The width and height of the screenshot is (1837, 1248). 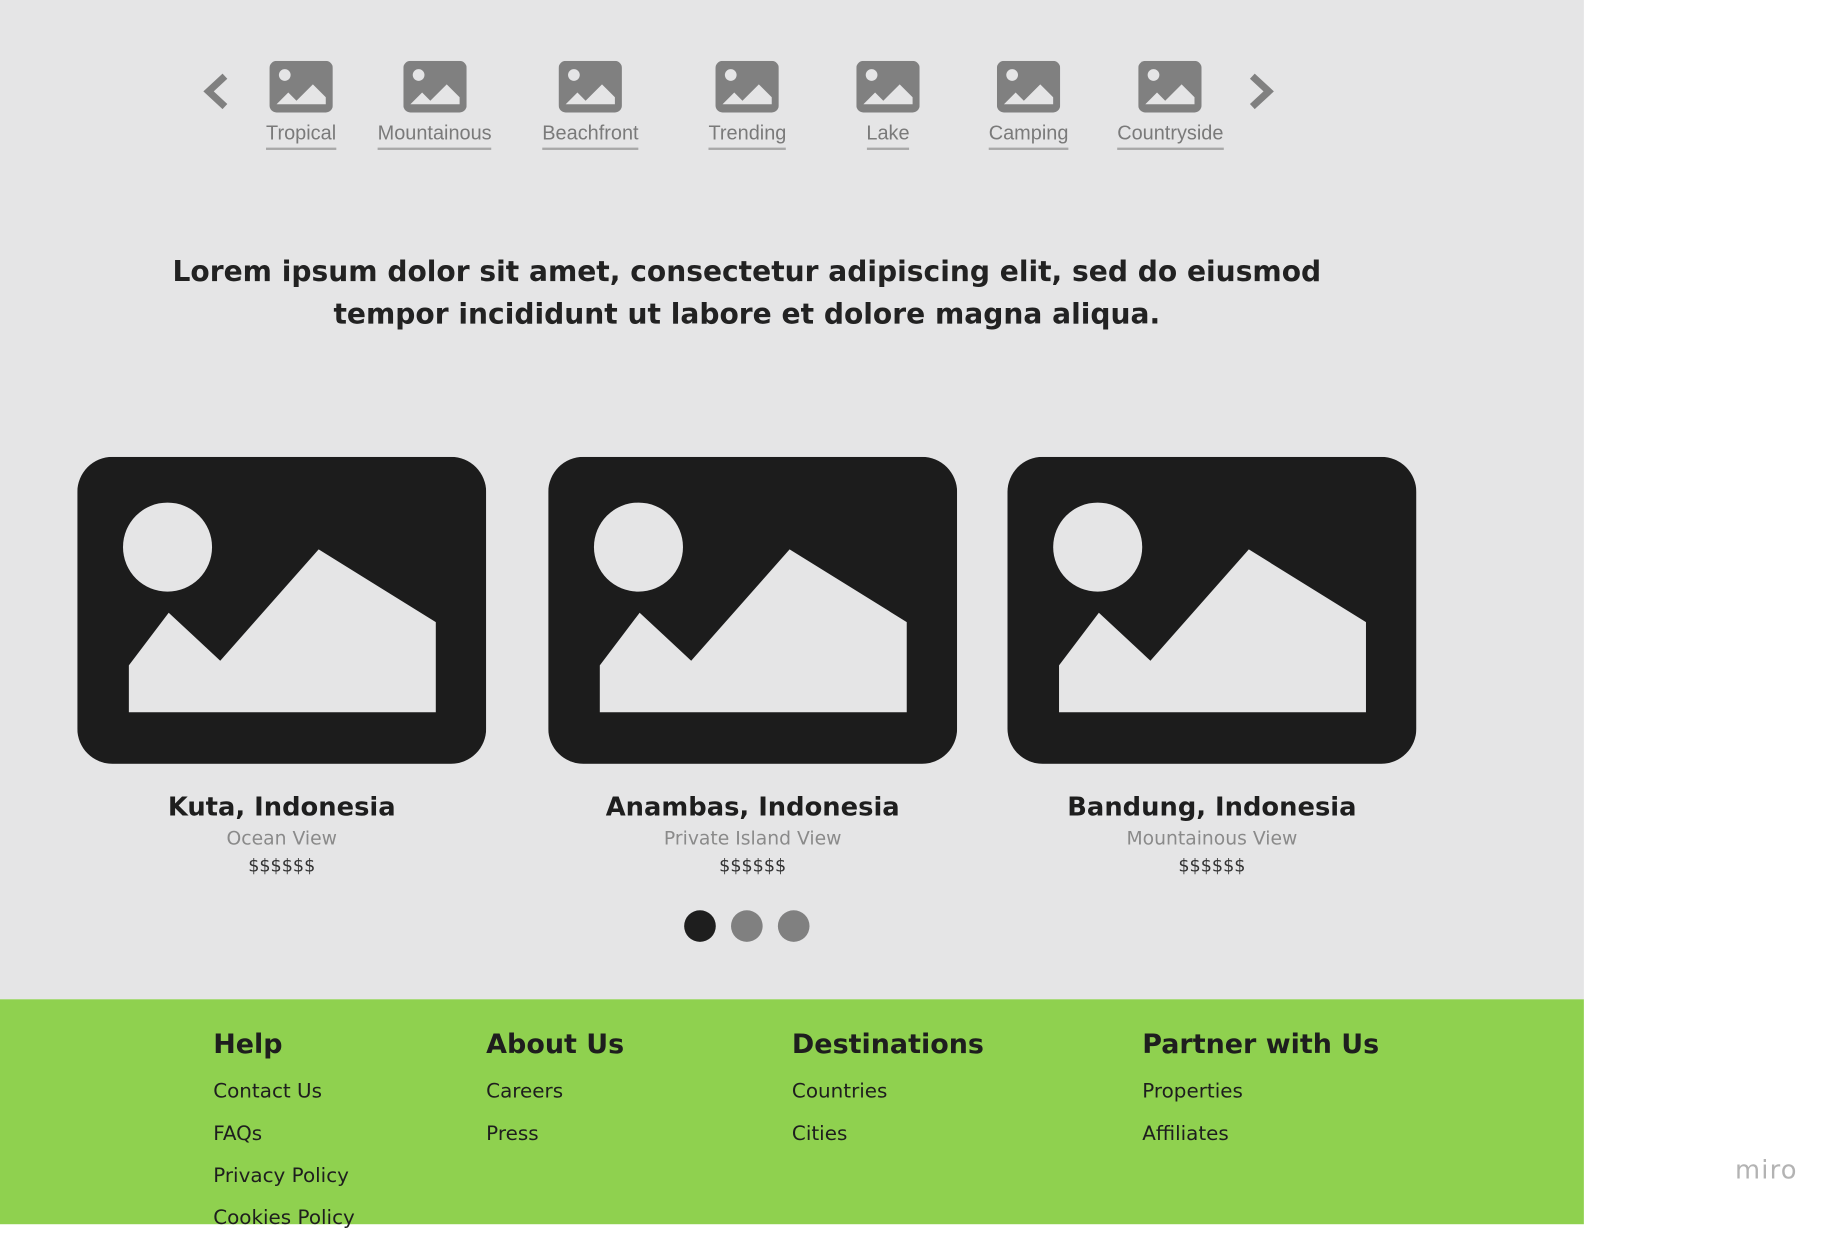 I want to click on footer-link-faqs: FAQs, so click(x=284, y=1134).